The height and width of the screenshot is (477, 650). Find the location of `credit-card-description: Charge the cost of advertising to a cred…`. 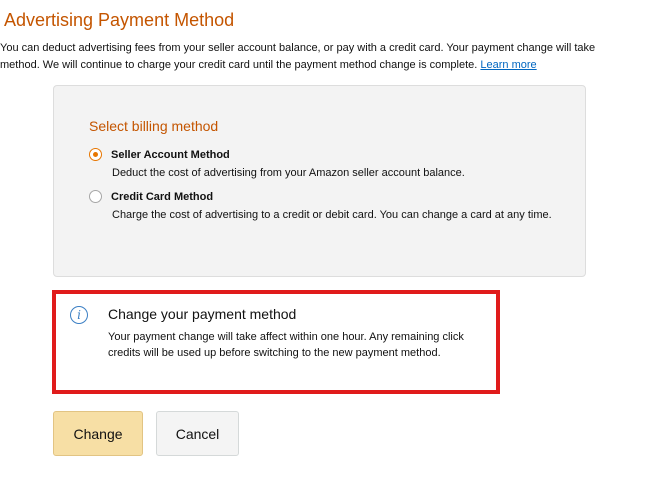

credit-card-description: Charge the cost of advertising to a cred… is located at coordinates (332, 215).